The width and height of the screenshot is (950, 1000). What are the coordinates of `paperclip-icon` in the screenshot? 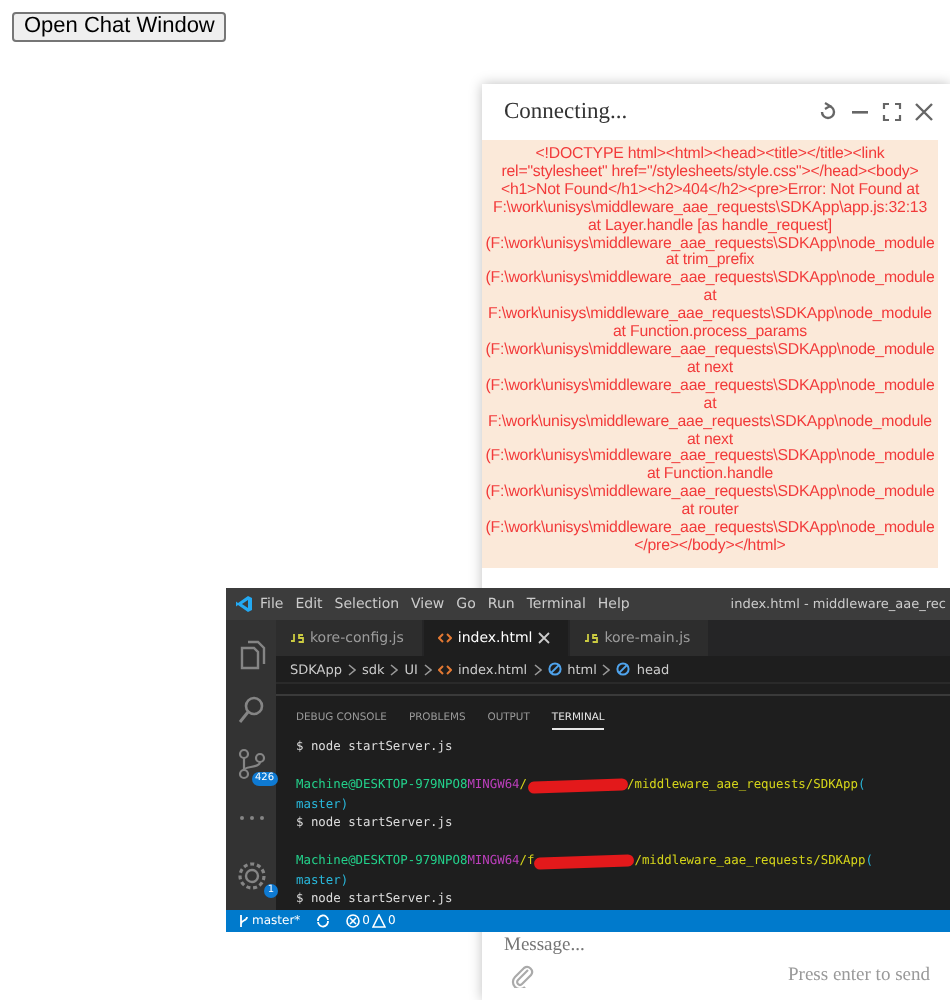 It's located at (522, 976).